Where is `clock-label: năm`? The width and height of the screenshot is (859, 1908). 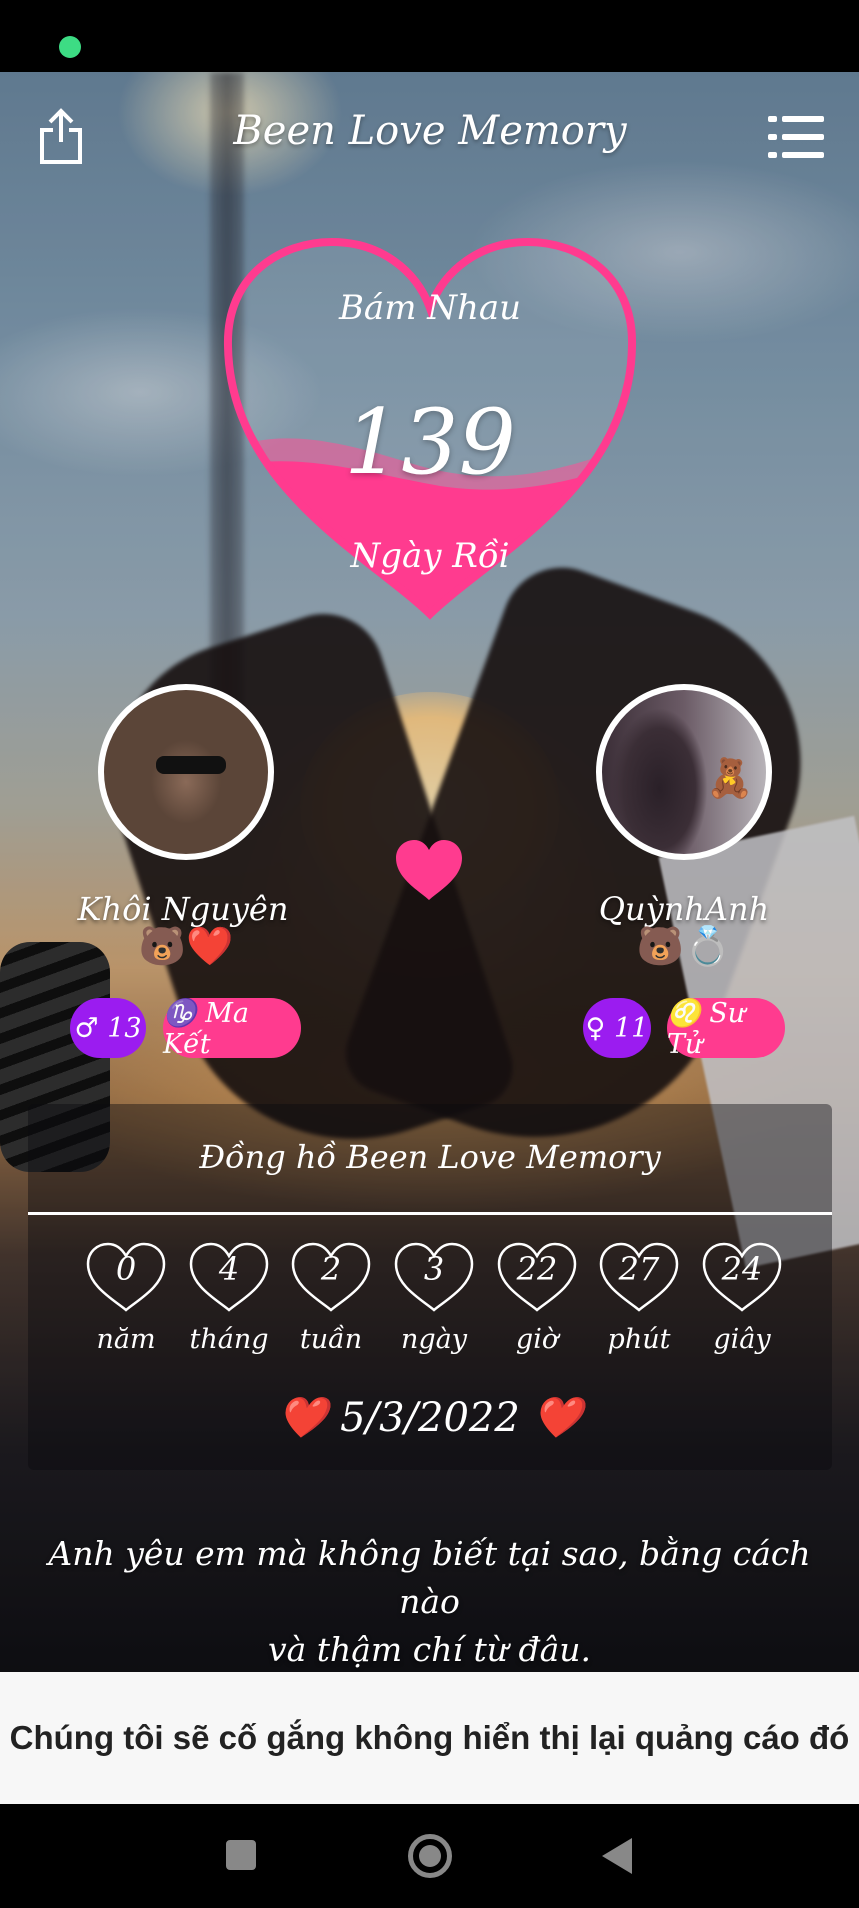
clock-label: năm is located at coordinates (126, 1339).